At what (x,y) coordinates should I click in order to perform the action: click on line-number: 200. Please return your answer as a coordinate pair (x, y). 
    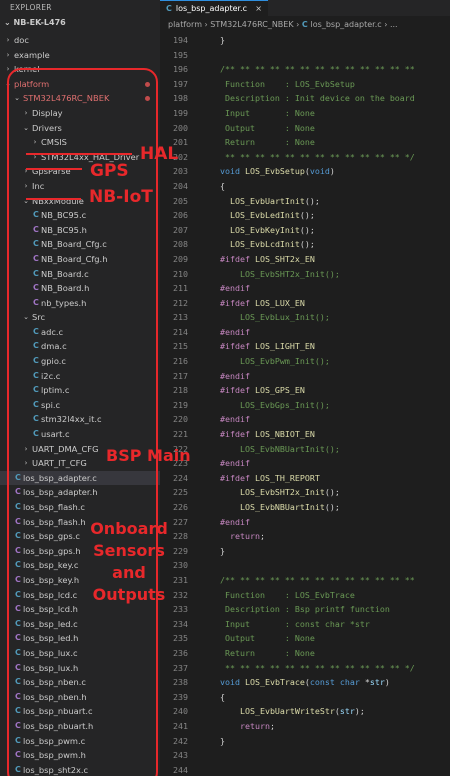
    Looking at the image, I should click on (180, 127).